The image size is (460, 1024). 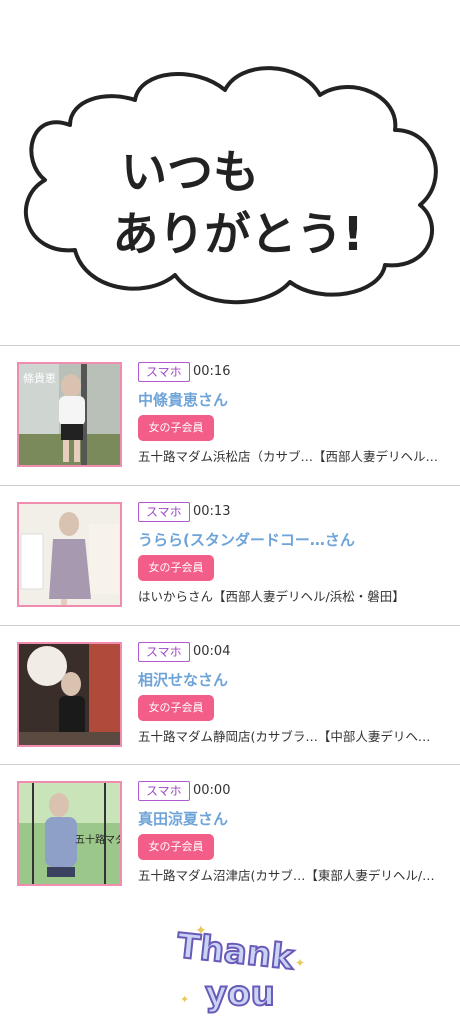 What do you see at coordinates (212, 651) in the screenshot?
I see `access-time: 00:04` at bounding box center [212, 651].